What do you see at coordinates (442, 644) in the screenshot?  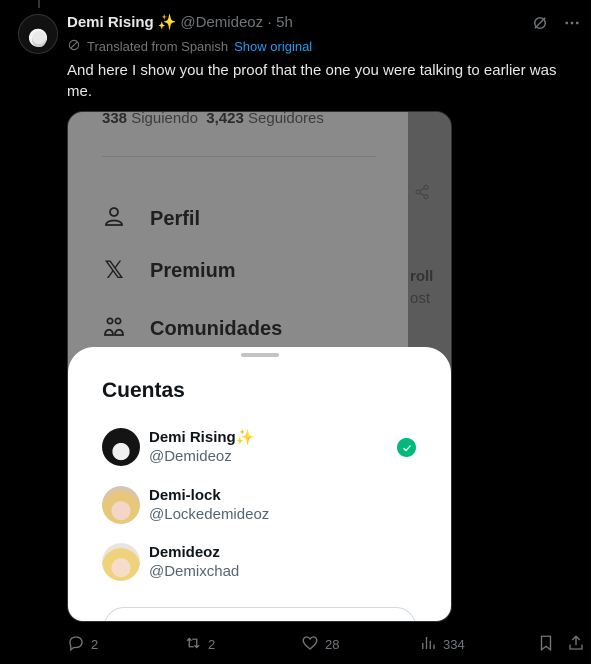 I see `views-button: 334` at bounding box center [442, 644].